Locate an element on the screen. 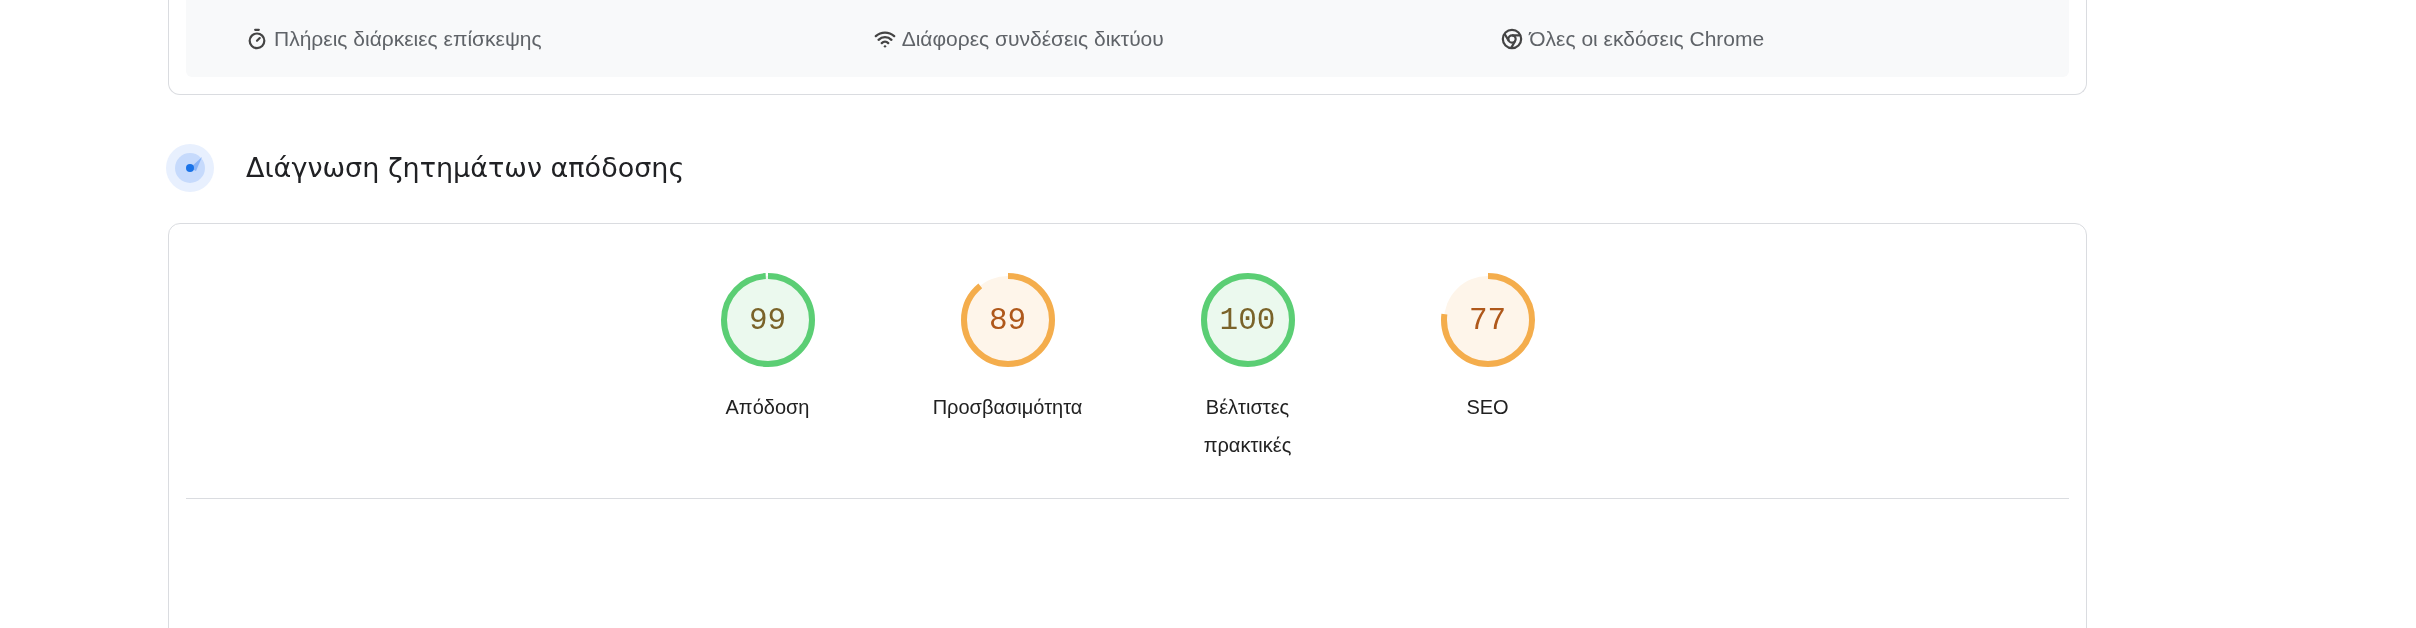 This screenshot has width=2416, height=628. score-value: 89 is located at coordinates (1007, 320).